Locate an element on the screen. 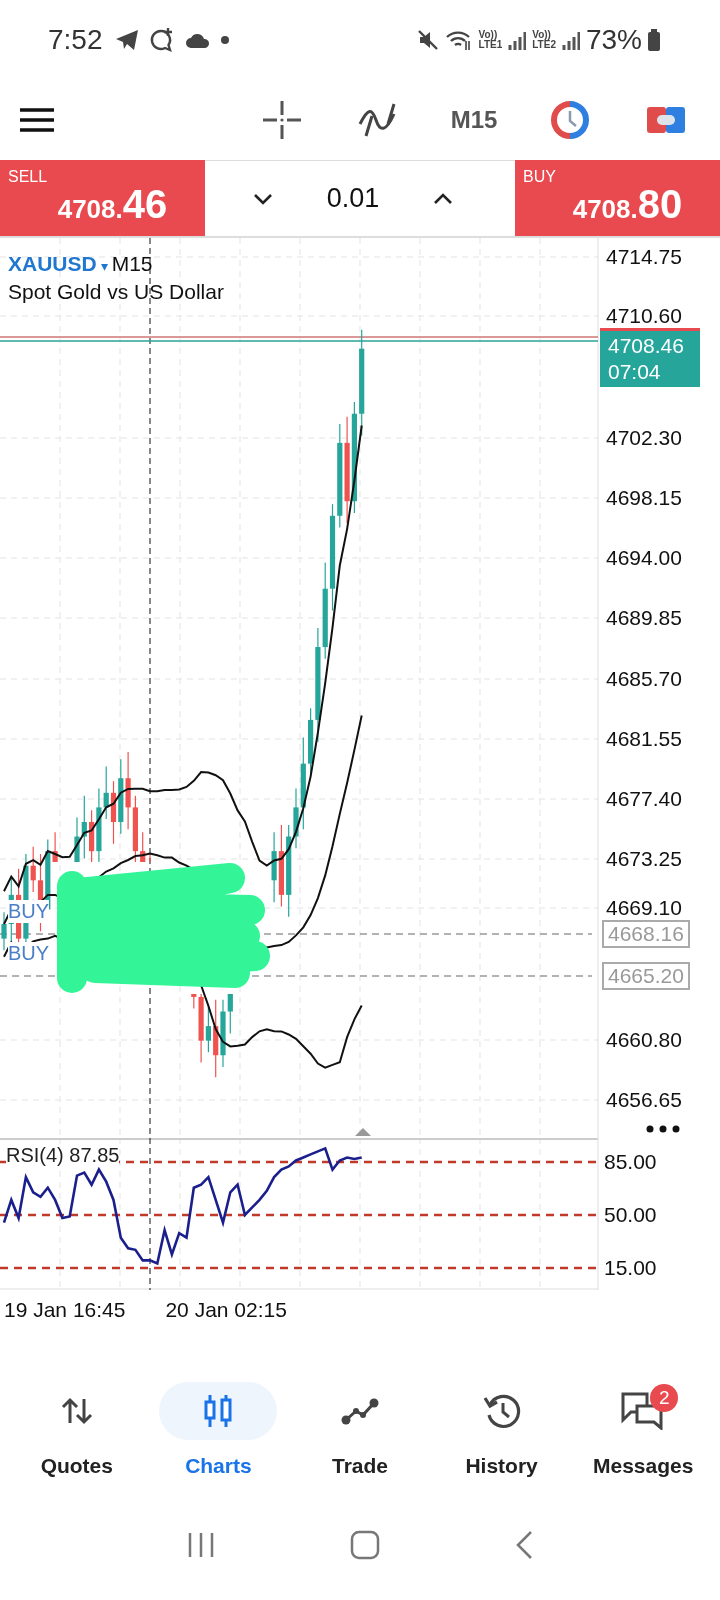 The width and height of the screenshot is (720, 1600). wifi-icon is located at coordinates (458, 40).